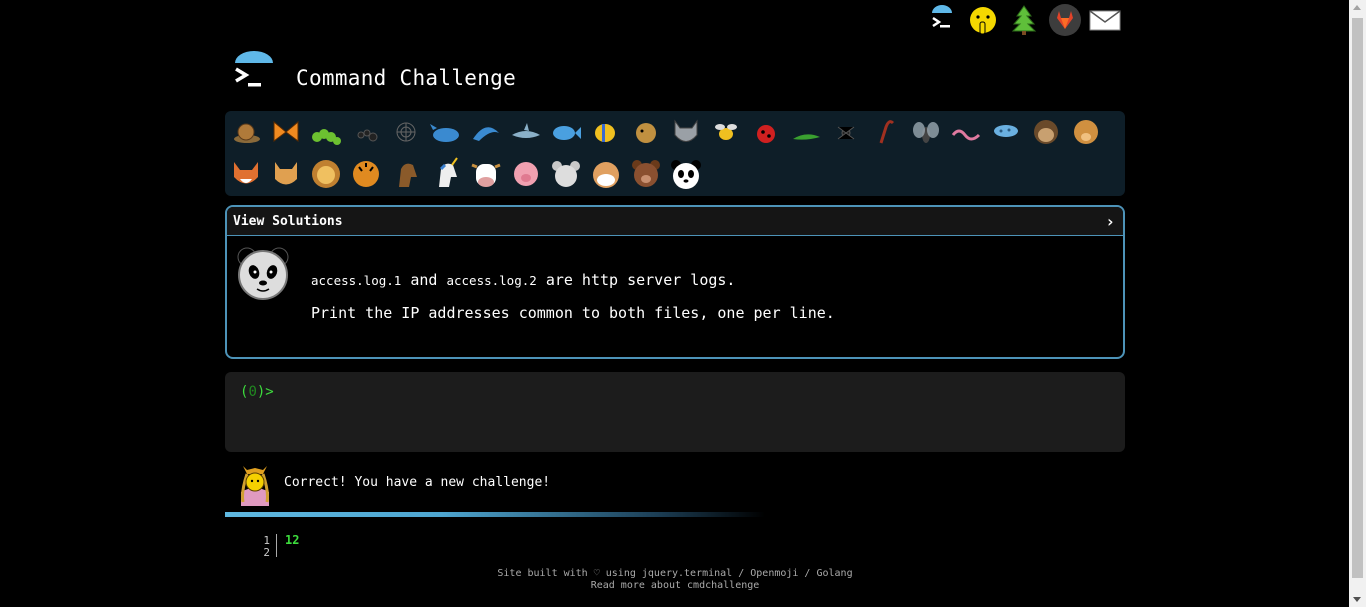  Describe the element at coordinates (288, 221) in the screenshot. I see `view-solutions-label: View Solutions` at that location.